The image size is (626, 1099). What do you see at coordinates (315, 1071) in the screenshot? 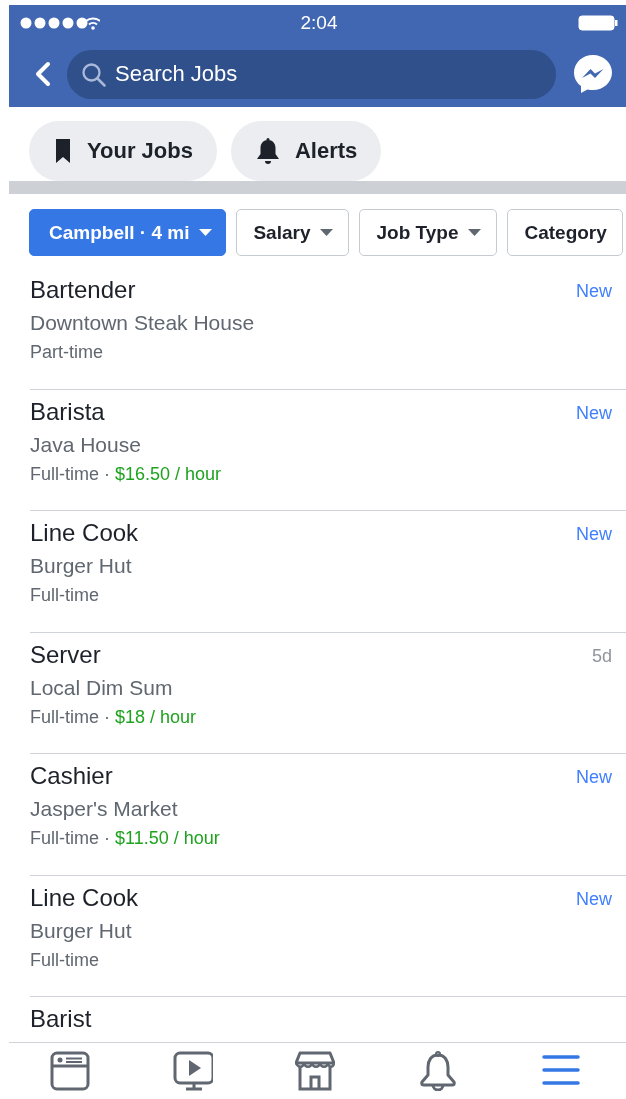
I see `store-icon` at bounding box center [315, 1071].